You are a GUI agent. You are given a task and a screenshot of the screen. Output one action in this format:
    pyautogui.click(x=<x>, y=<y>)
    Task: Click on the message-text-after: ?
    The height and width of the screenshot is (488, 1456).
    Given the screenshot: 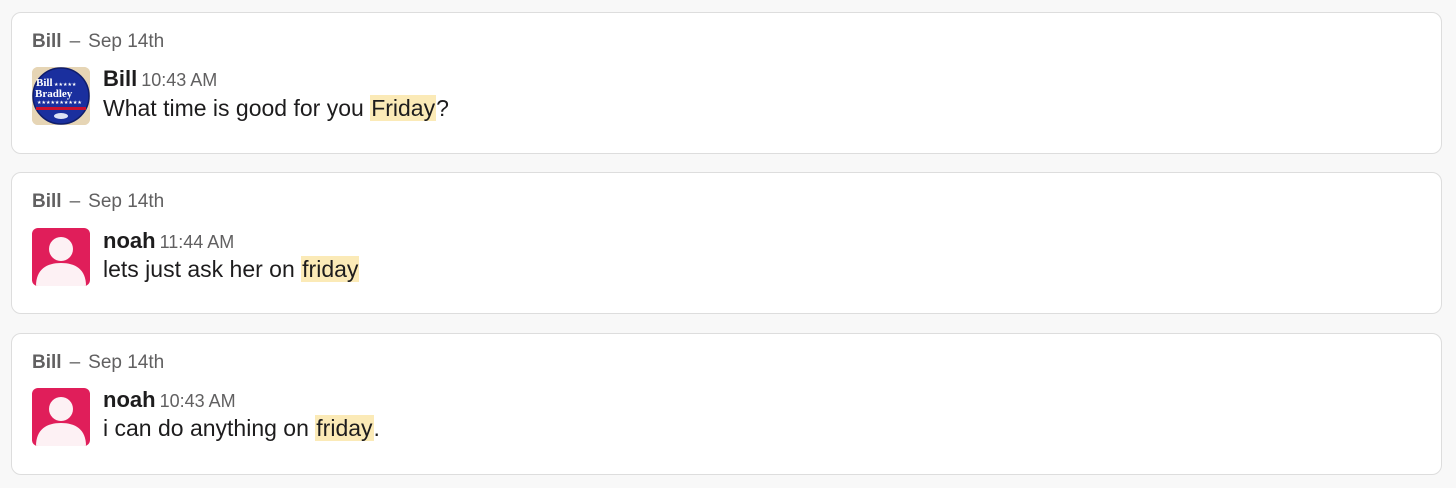 What is the action you would take?
    pyautogui.click(x=442, y=108)
    